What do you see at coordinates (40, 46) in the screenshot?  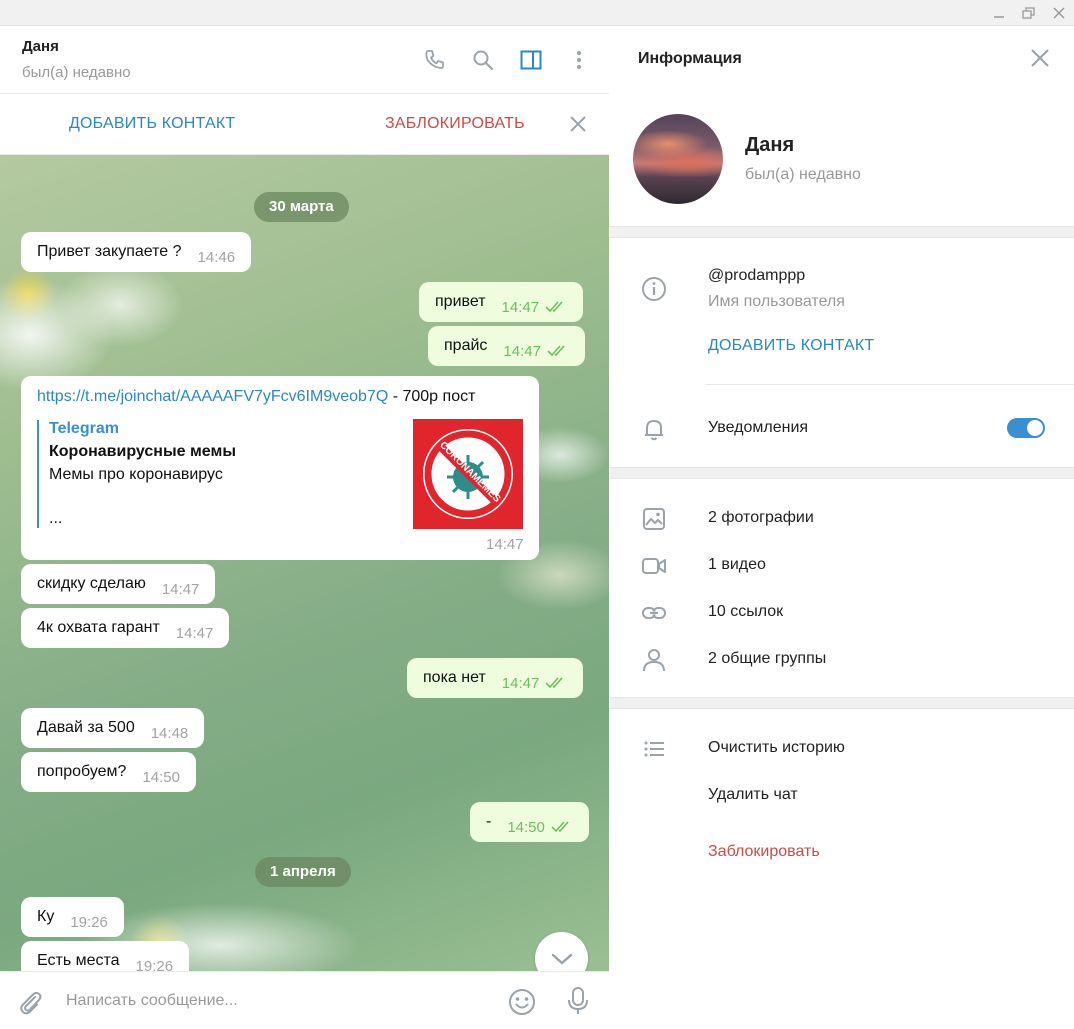 I see `peer-name: Даня` at bounding box center [40, 46].